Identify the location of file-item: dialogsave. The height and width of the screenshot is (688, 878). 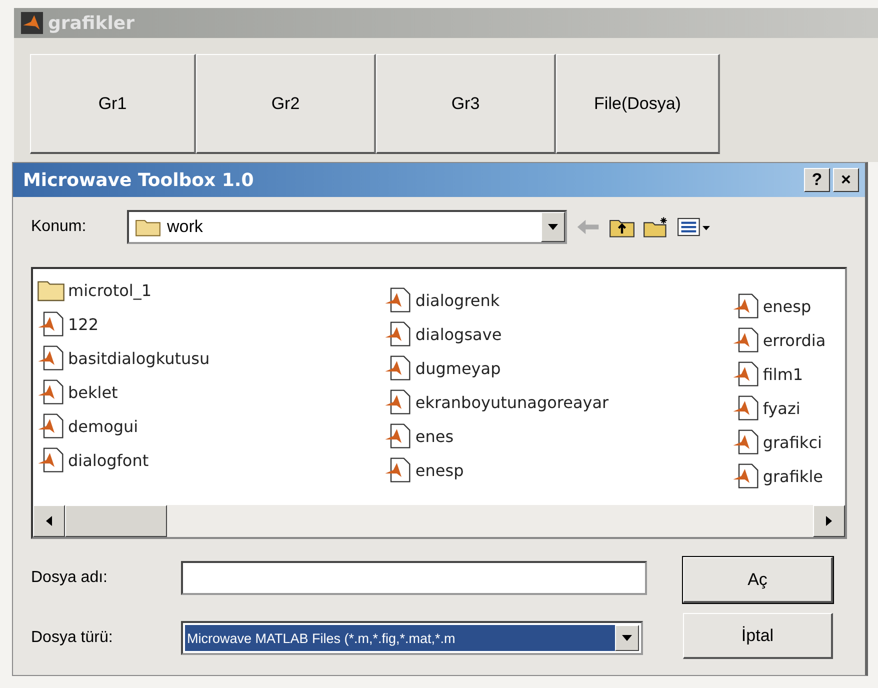
(558, 334).